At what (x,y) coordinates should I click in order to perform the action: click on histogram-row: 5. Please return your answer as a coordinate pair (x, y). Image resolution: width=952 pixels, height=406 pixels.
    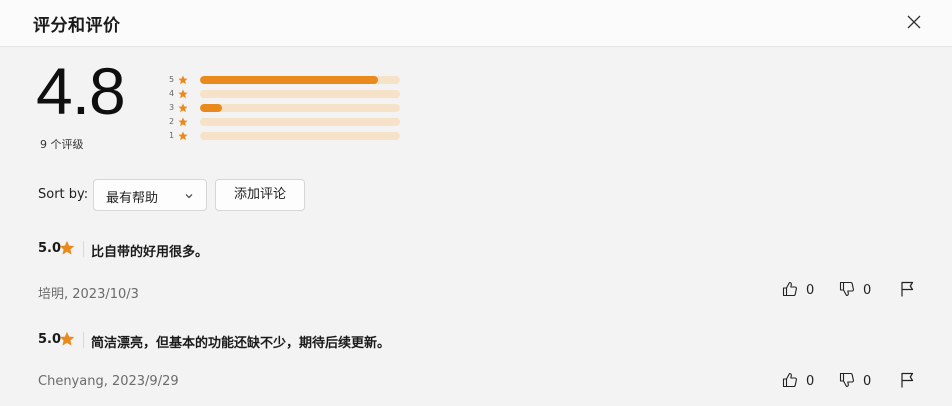
    Looking at the image, I should click on (289, 80).